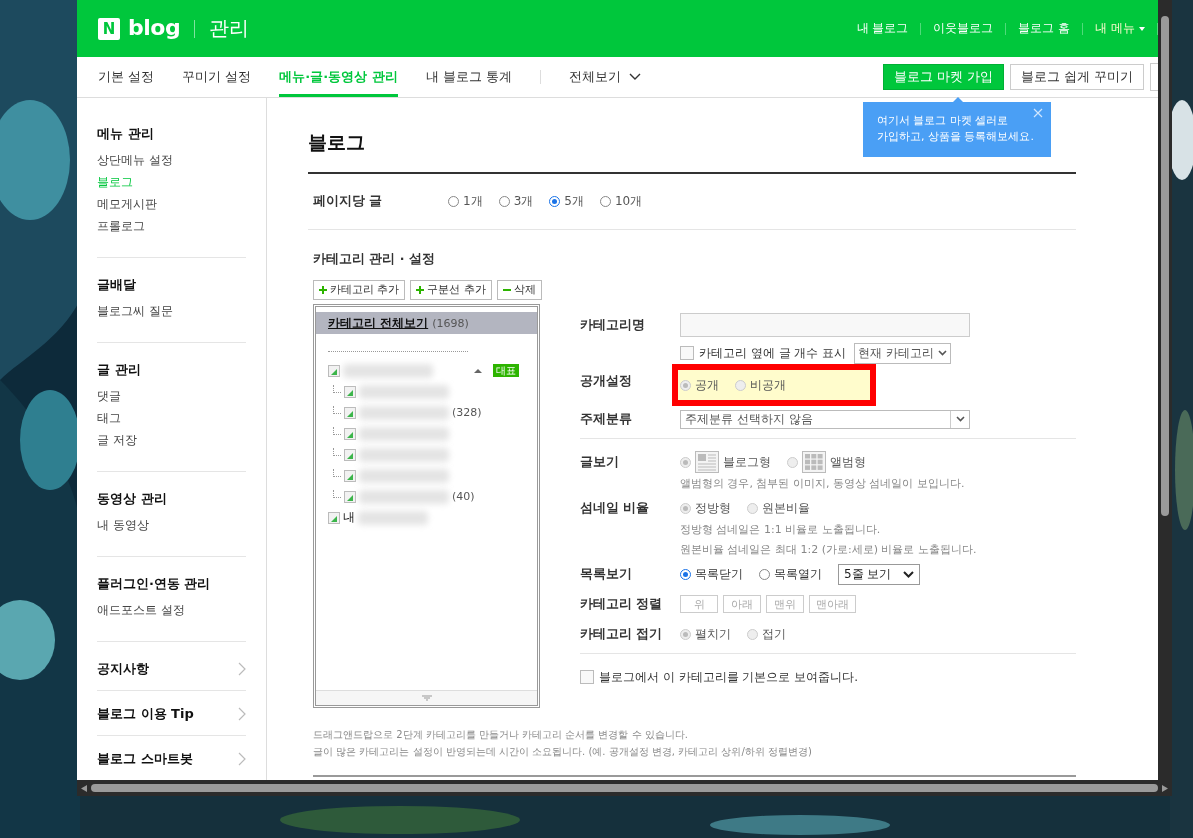  Describe the element at coordinates (501, 735) in the screenshot. I see `help-note: 드래그앤드랍으로 2단계 카테고리를 만들거나 카테고리 순서를 변경할 수 있습니다.` at that location.